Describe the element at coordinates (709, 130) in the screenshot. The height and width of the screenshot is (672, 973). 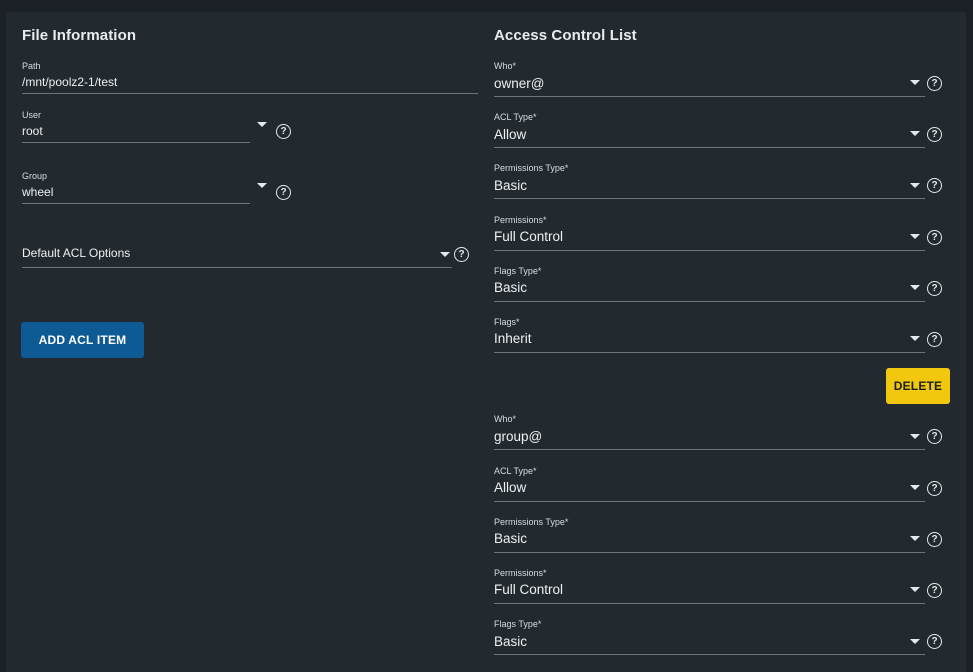
I see `entry1-acl-type-select: ACL Type* Allow` at that location.